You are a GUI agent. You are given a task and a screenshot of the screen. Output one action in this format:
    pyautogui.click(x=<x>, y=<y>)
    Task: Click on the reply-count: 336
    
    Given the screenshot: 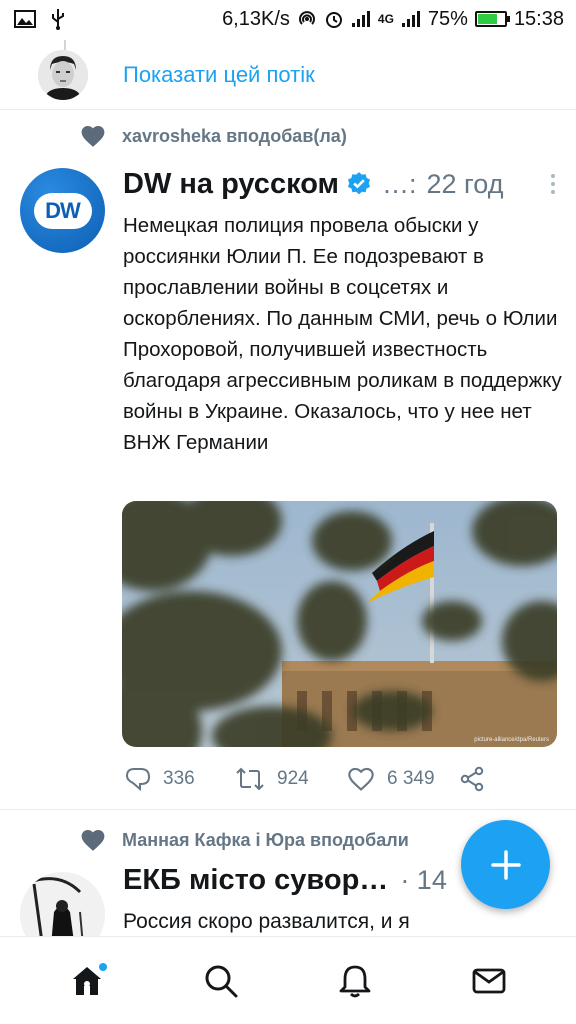 What is the action you would take?
    pyautogui.click(x=179, y=778)
    